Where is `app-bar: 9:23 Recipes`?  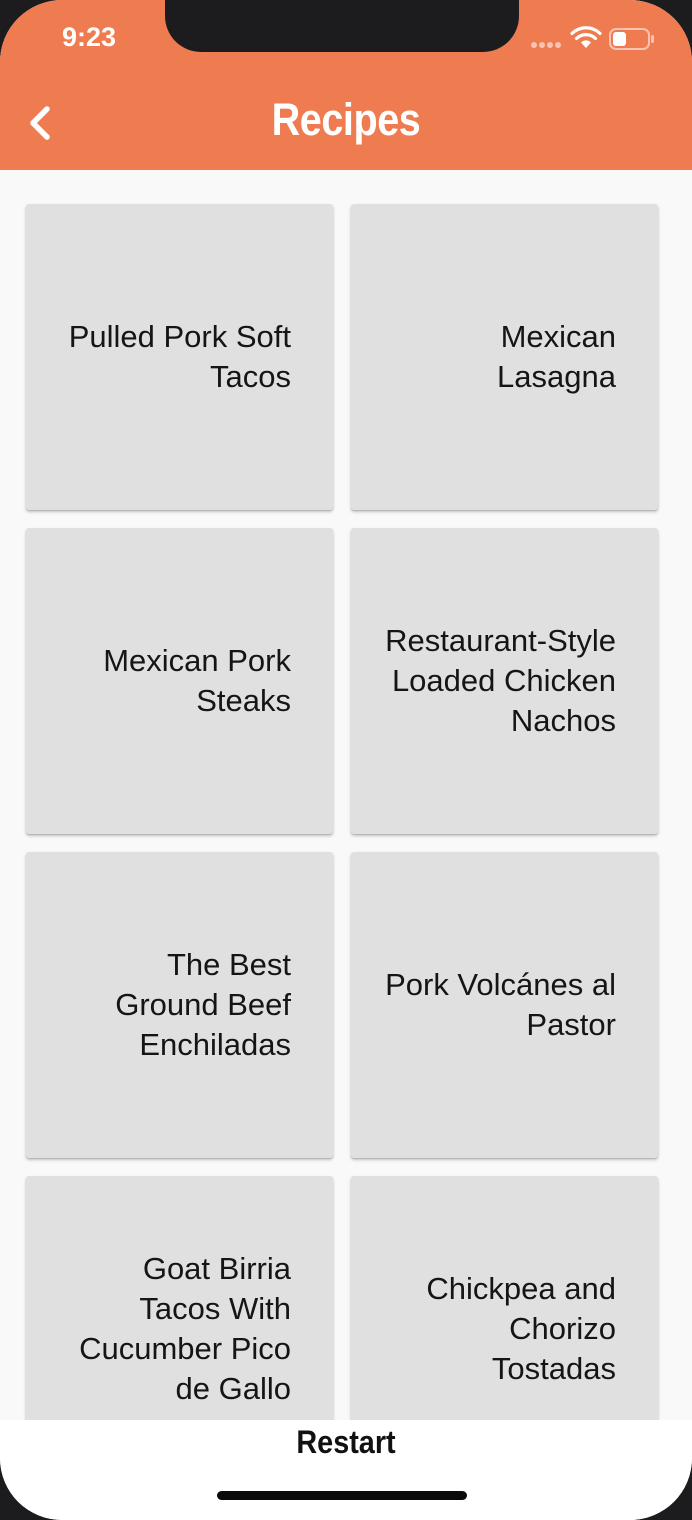
app-bar: 9:23 Recipes is located at coordinates (346, 85).